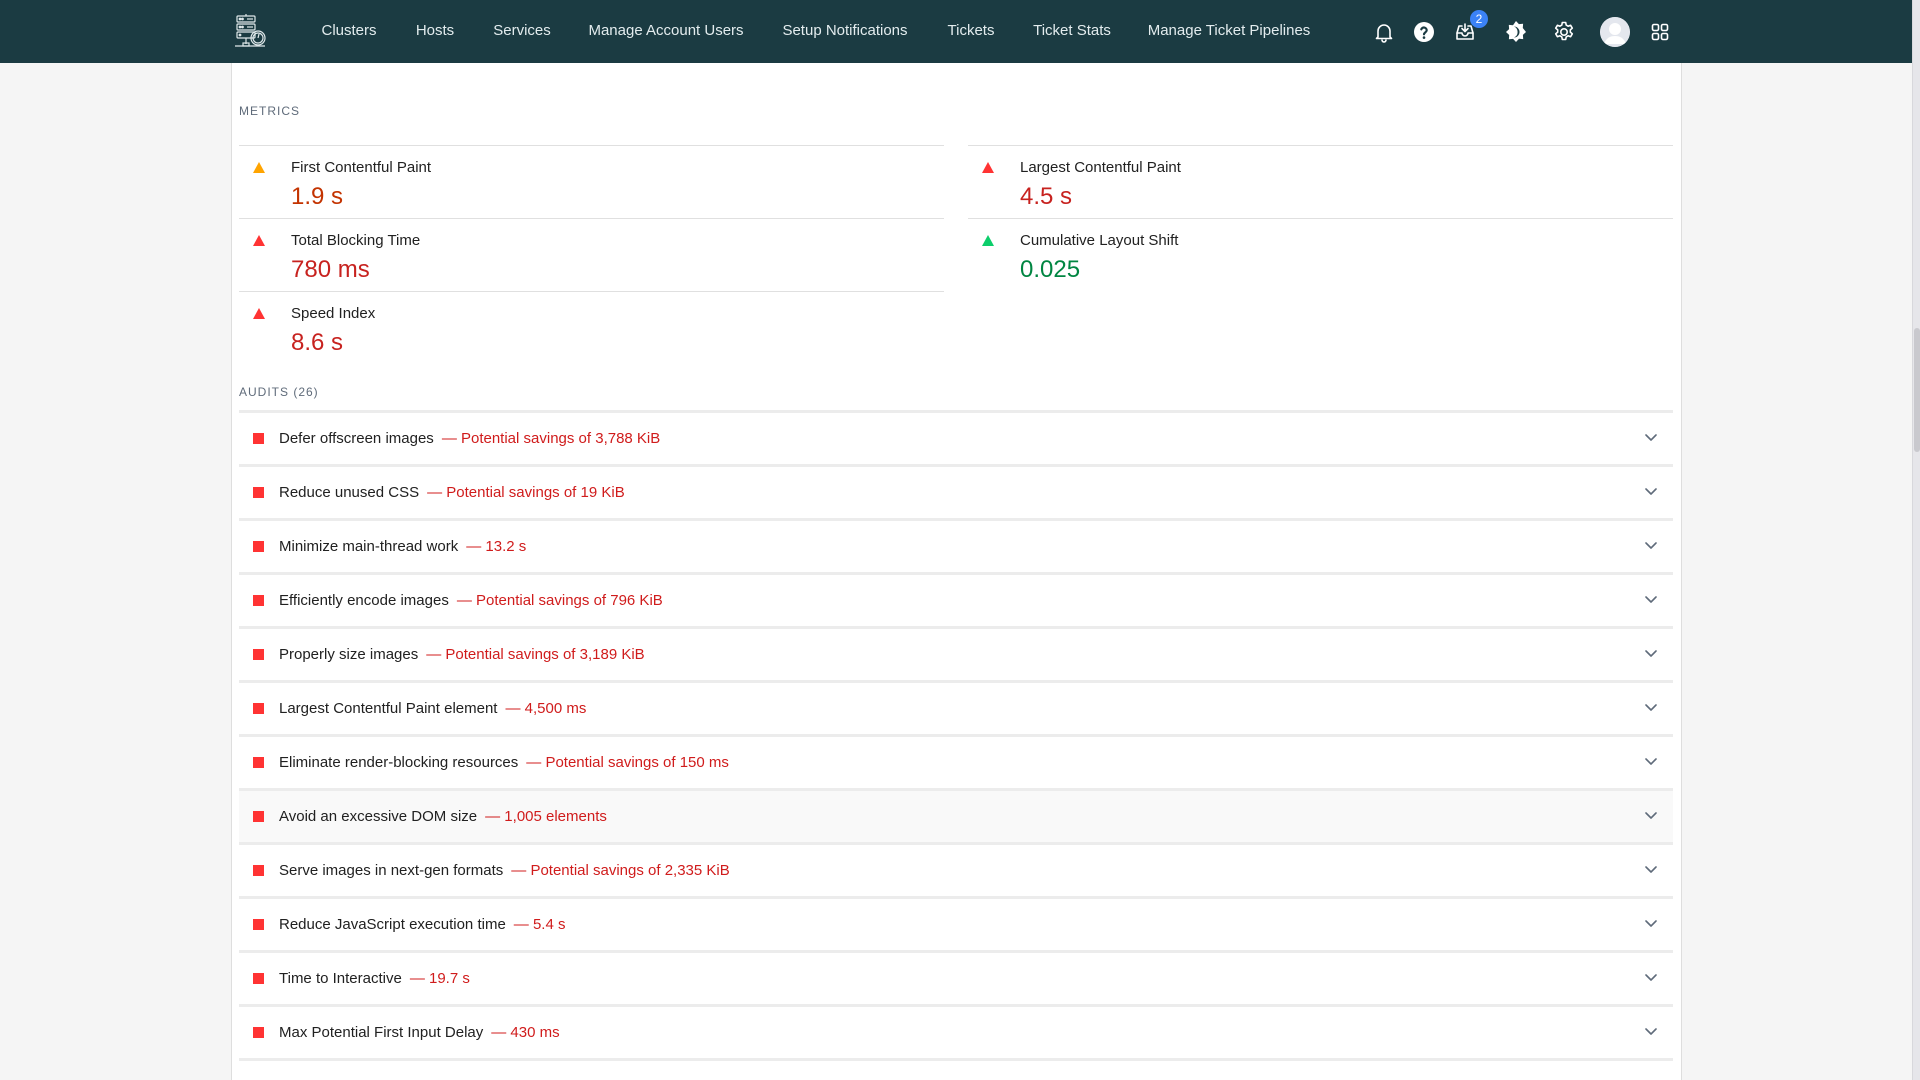 This screenshot has height=1080, width=1920. Describe the element at coordinates (361, 167) in the screenshot. I see `metric-label: First Contentful Paint` at that location.